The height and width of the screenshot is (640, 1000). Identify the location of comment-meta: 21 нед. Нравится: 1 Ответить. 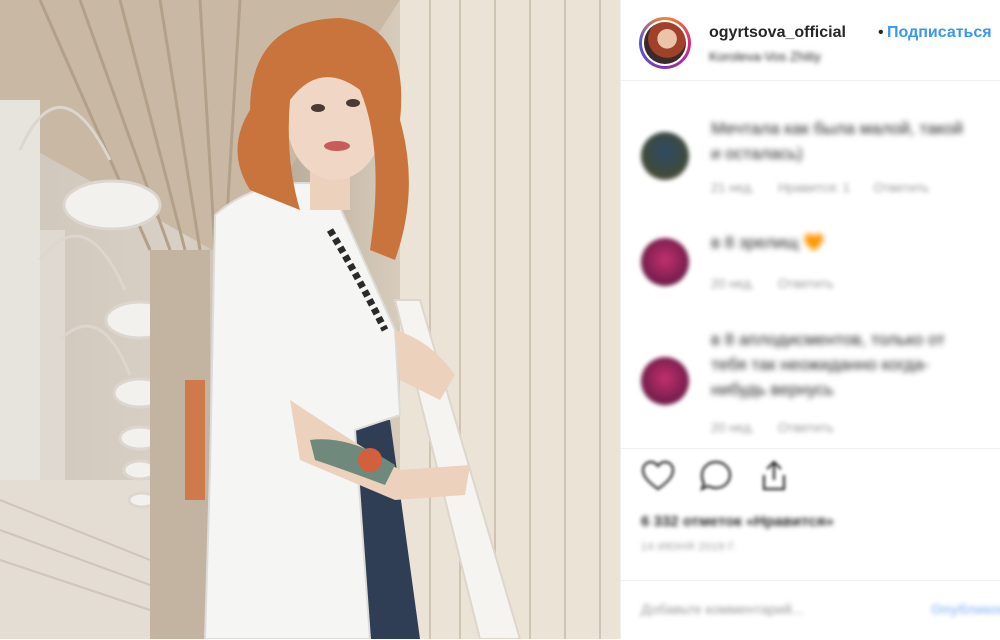
(830, 187).